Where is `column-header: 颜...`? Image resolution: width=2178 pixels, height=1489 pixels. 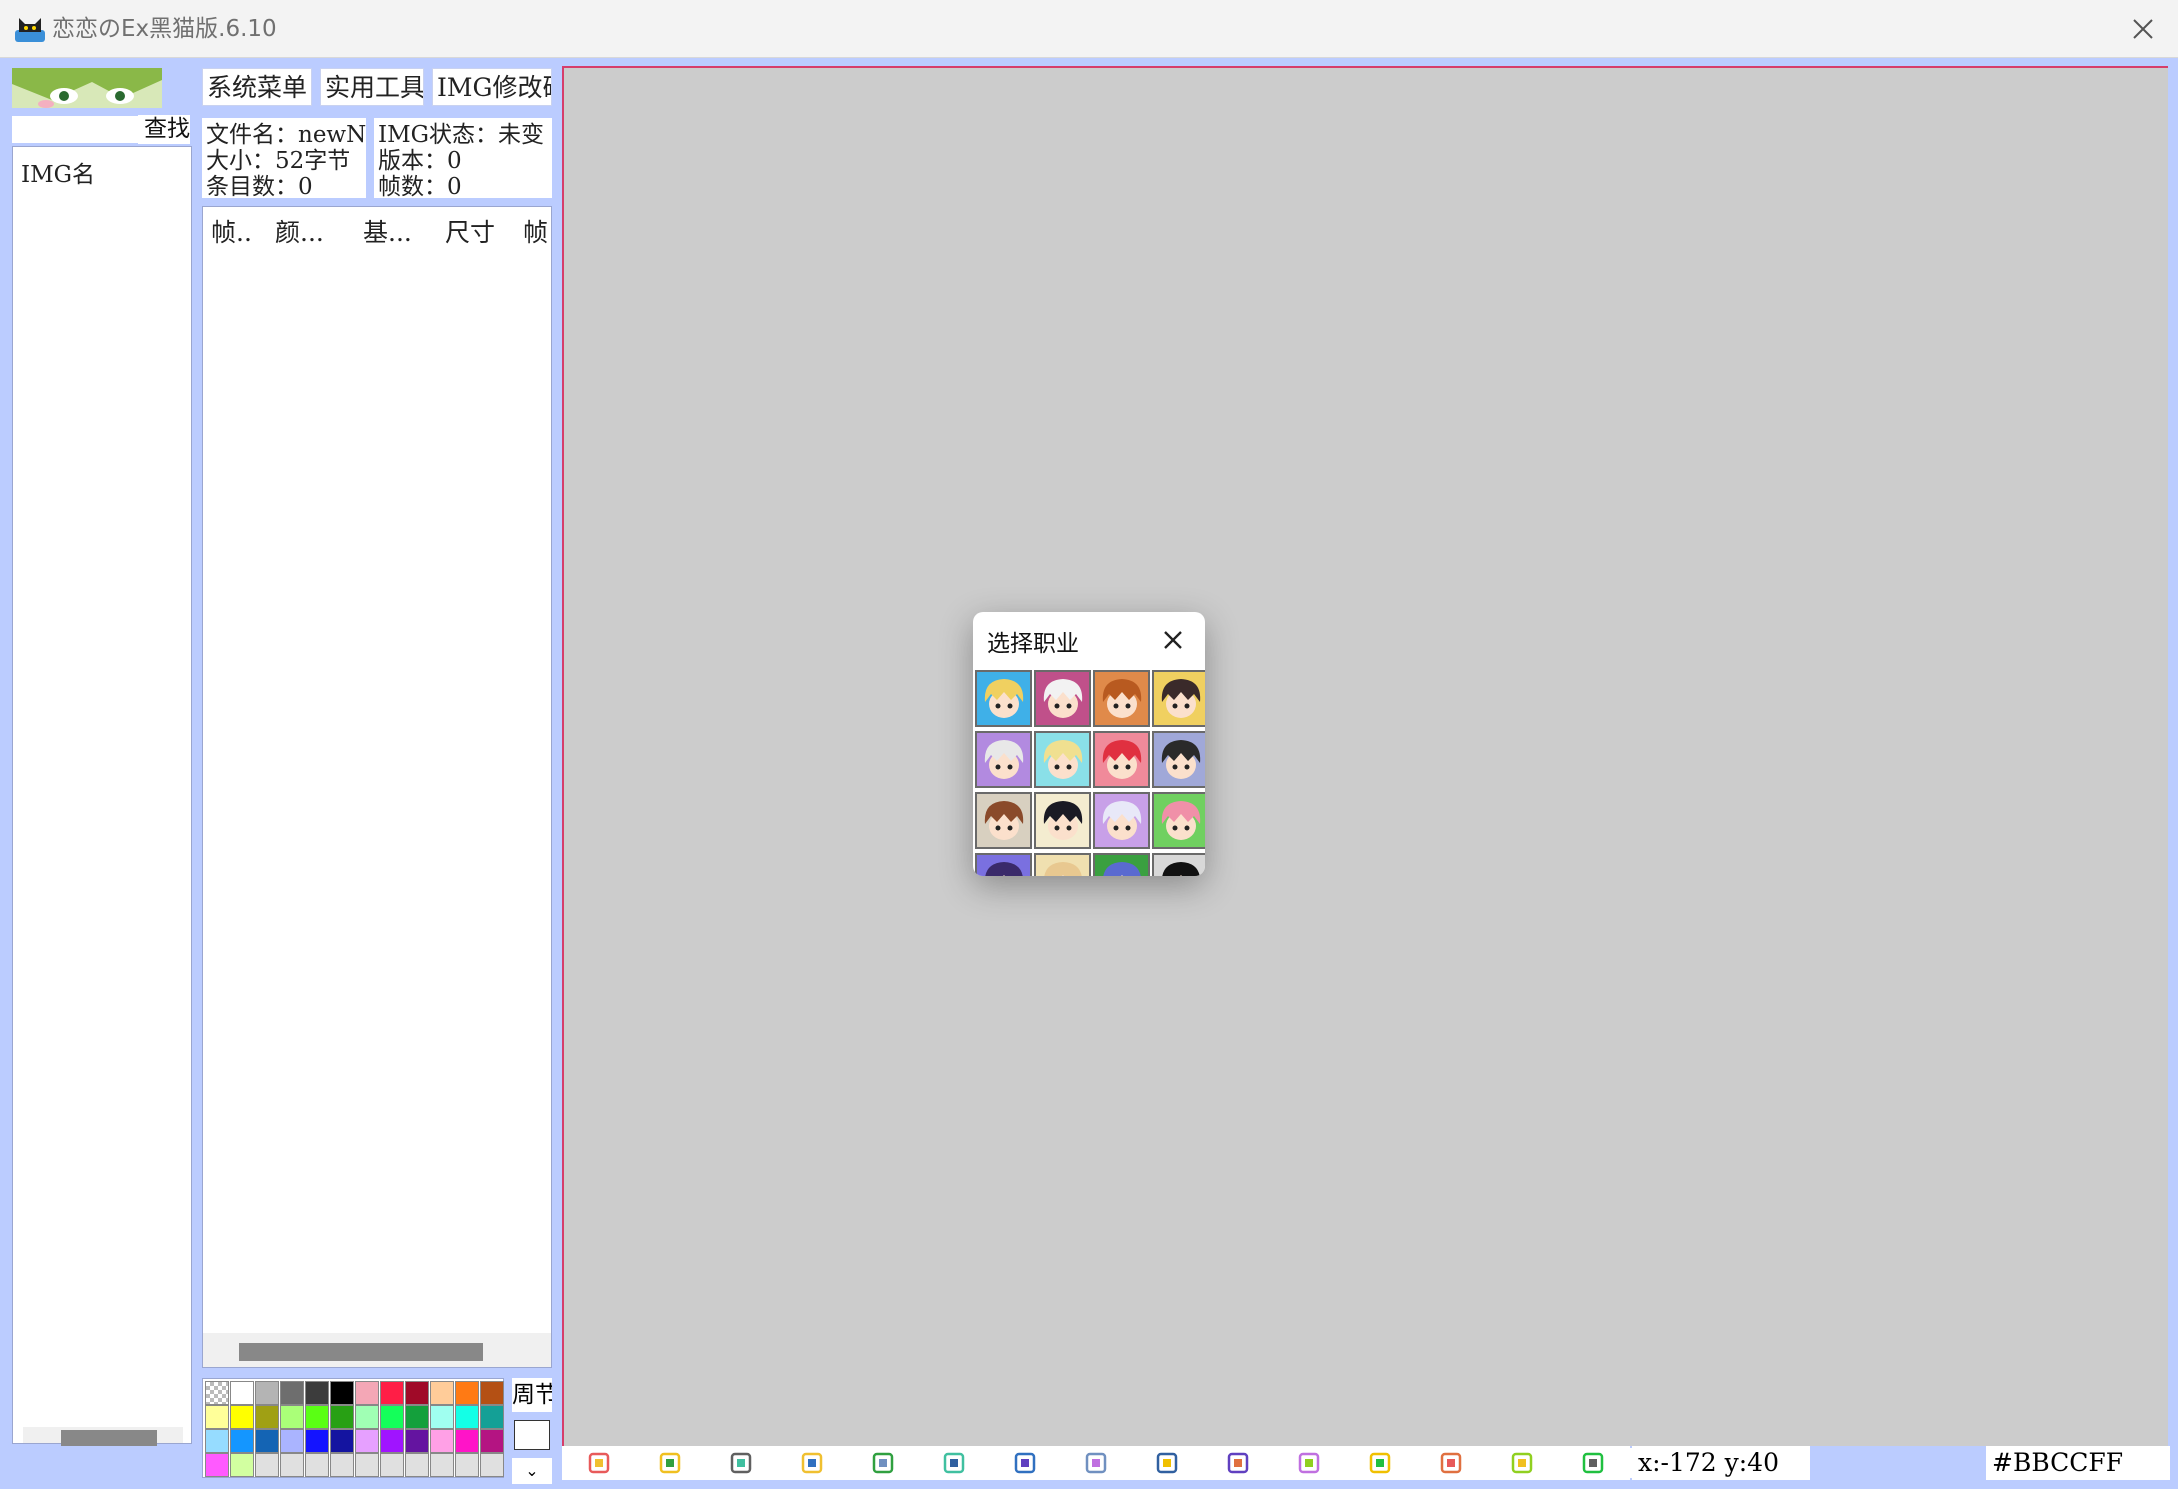 column-header: 颜... is located at coordinates (299, 231).